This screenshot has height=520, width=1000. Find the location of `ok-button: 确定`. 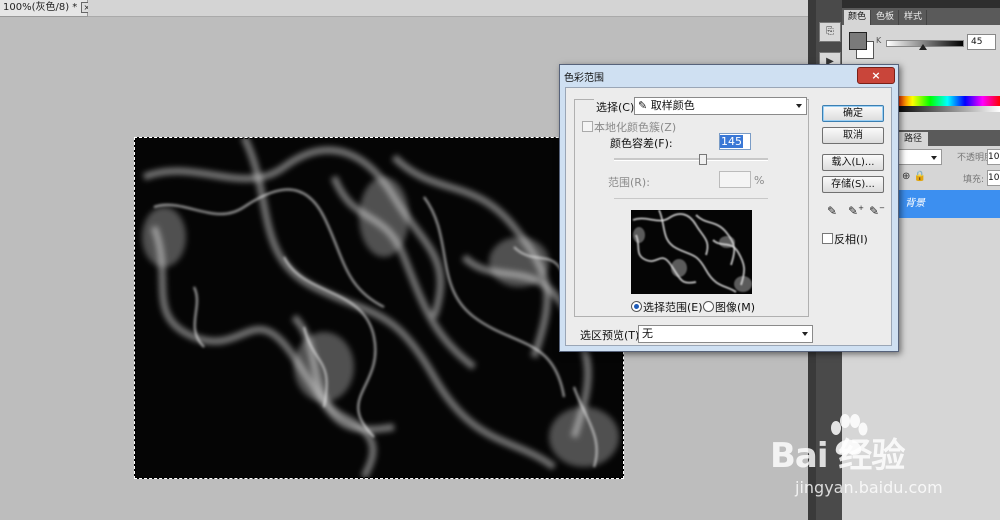

ok-button: 确定 is located at coordinates (853, 113).